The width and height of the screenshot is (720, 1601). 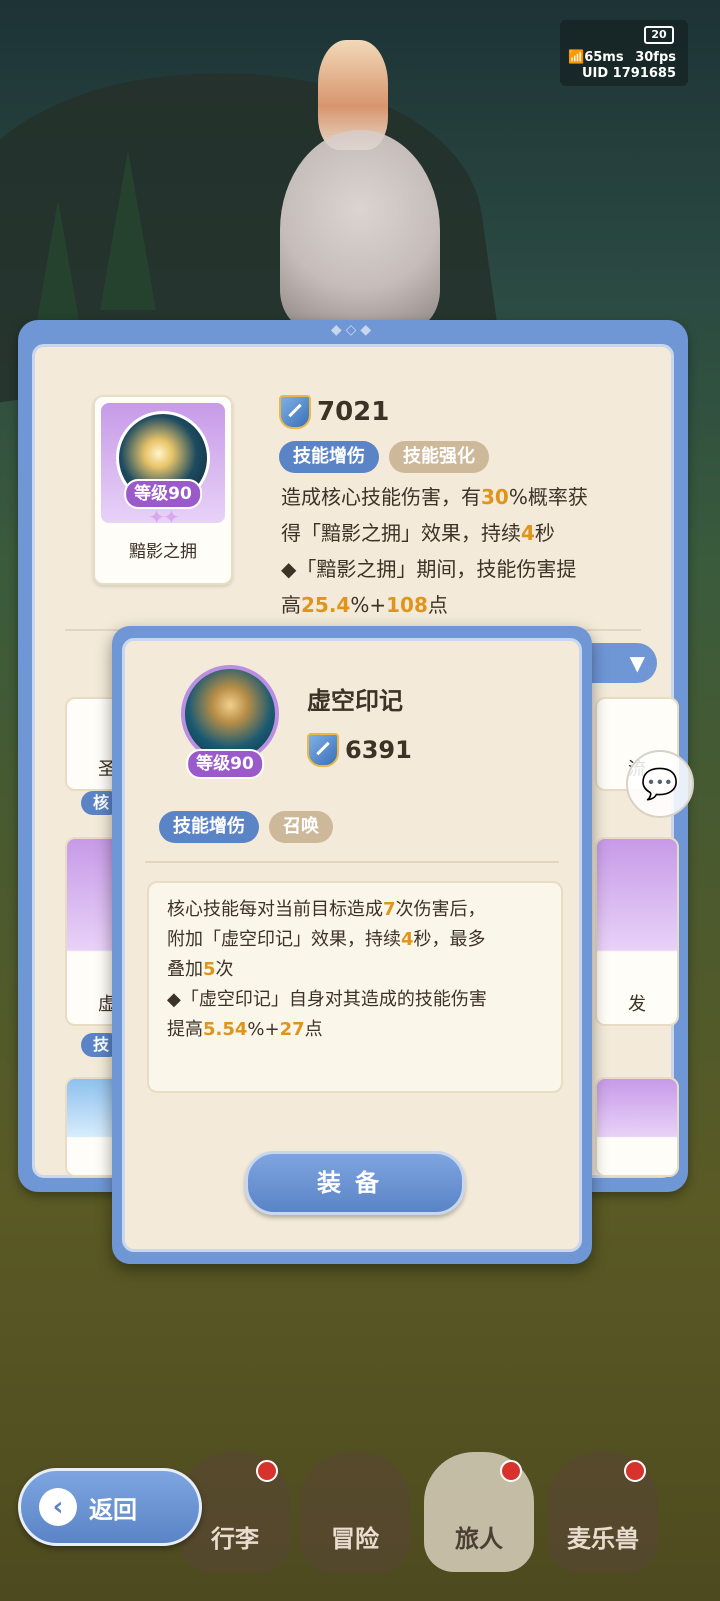 I want to click on status-overlay: 20 📶65ms 30fps UID 1791685, so click(x=624, y=53).